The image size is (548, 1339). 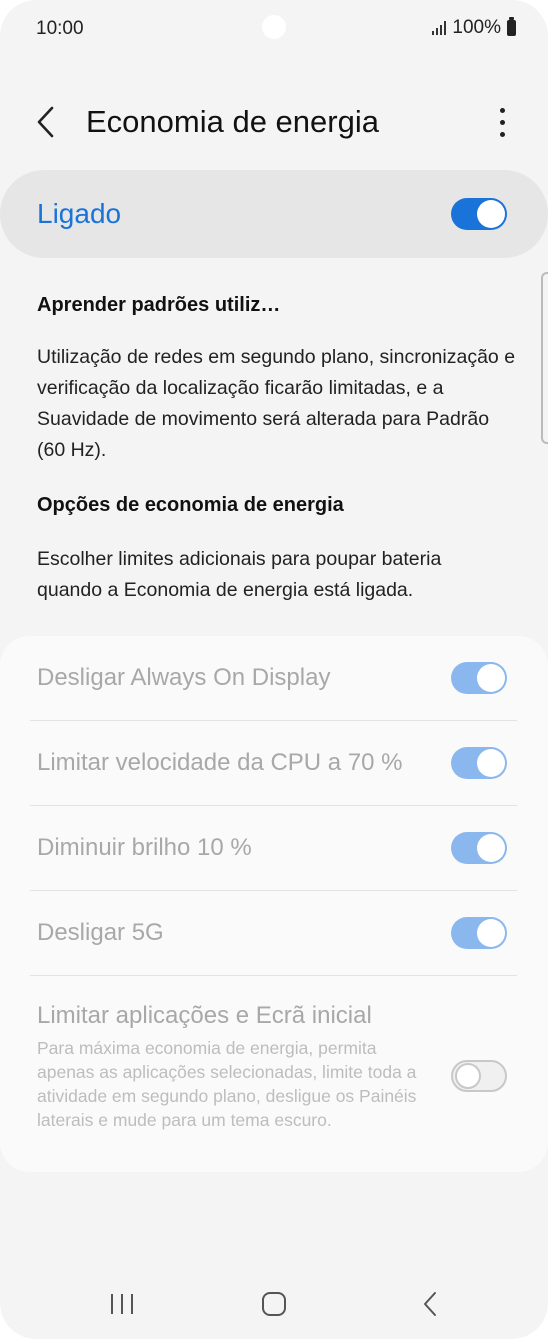 I want to click on status-bar: 10:00 100%, so click(x=274, y=29).